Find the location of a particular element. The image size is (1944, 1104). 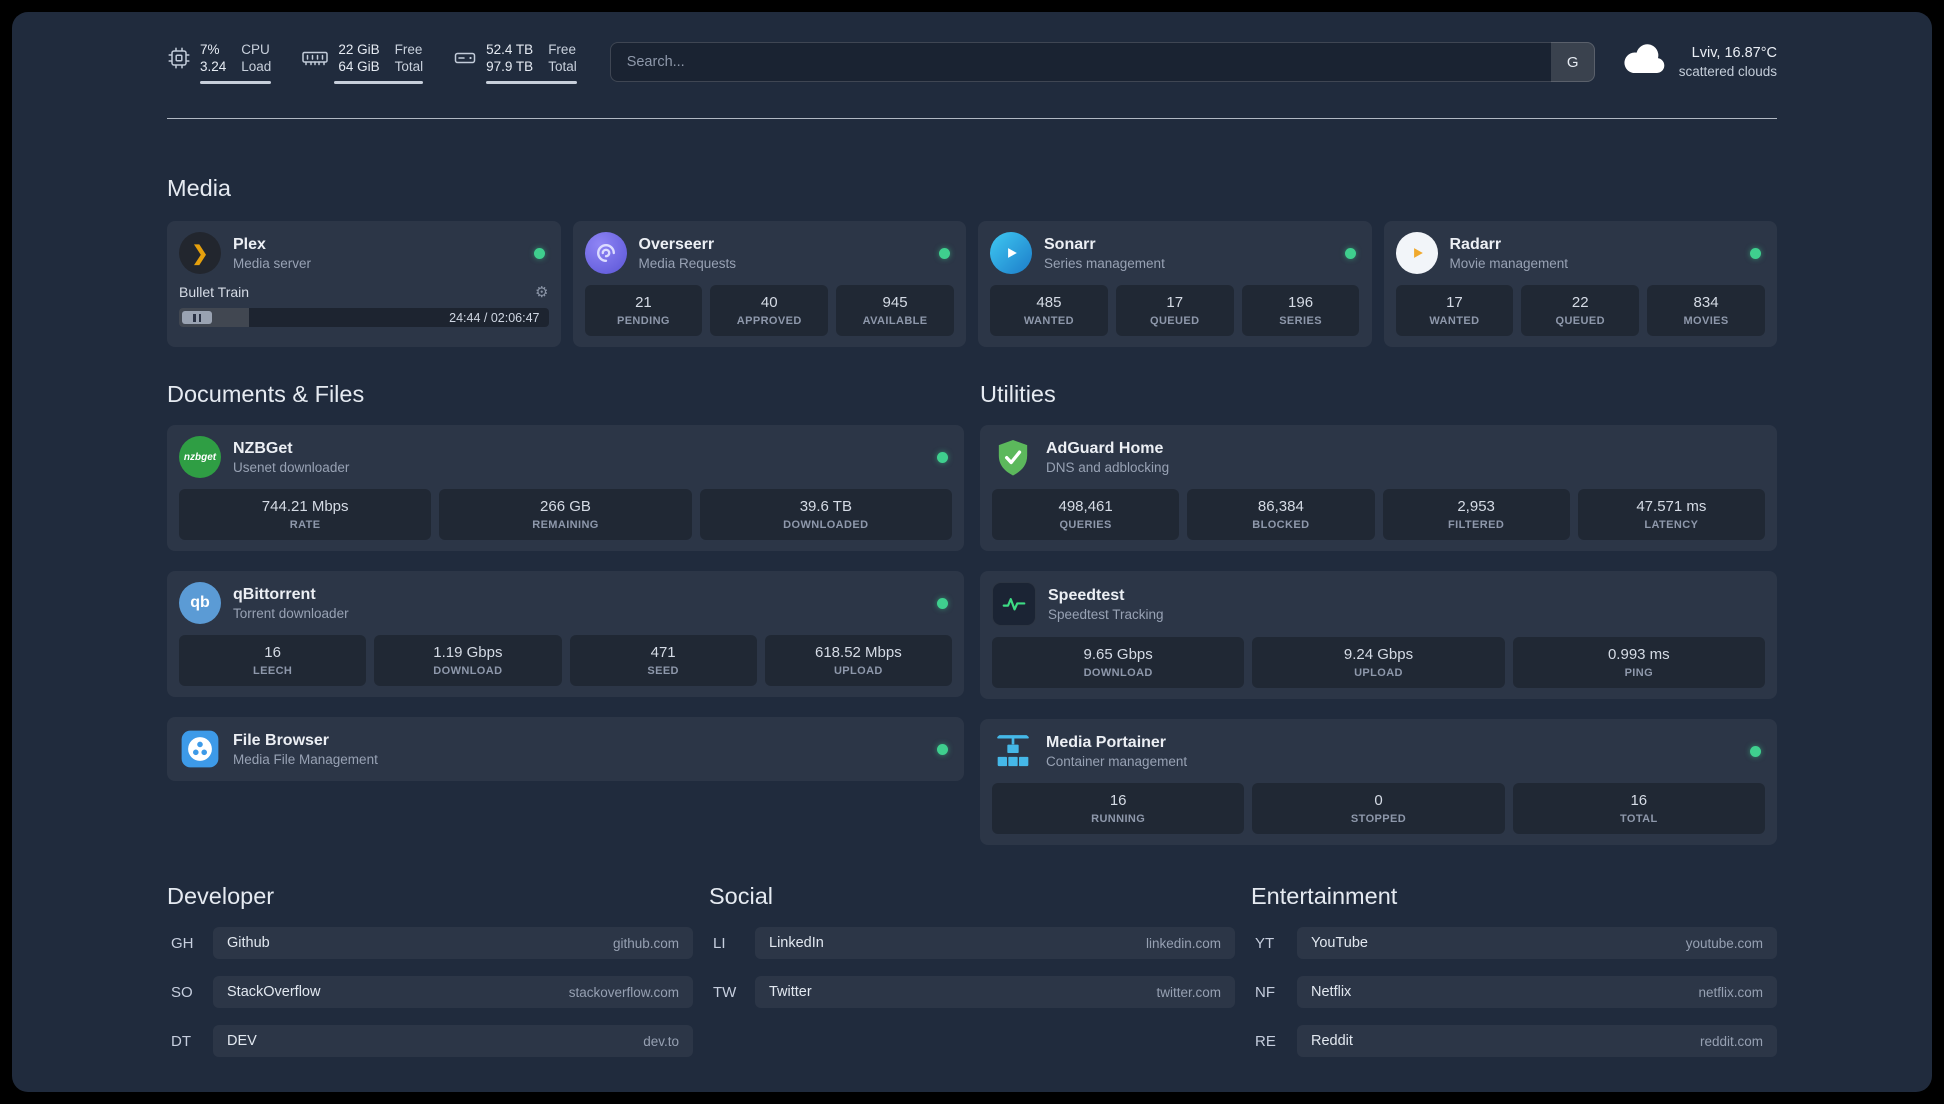

service-name: Speedtest is located at coordinates (1086, 595).